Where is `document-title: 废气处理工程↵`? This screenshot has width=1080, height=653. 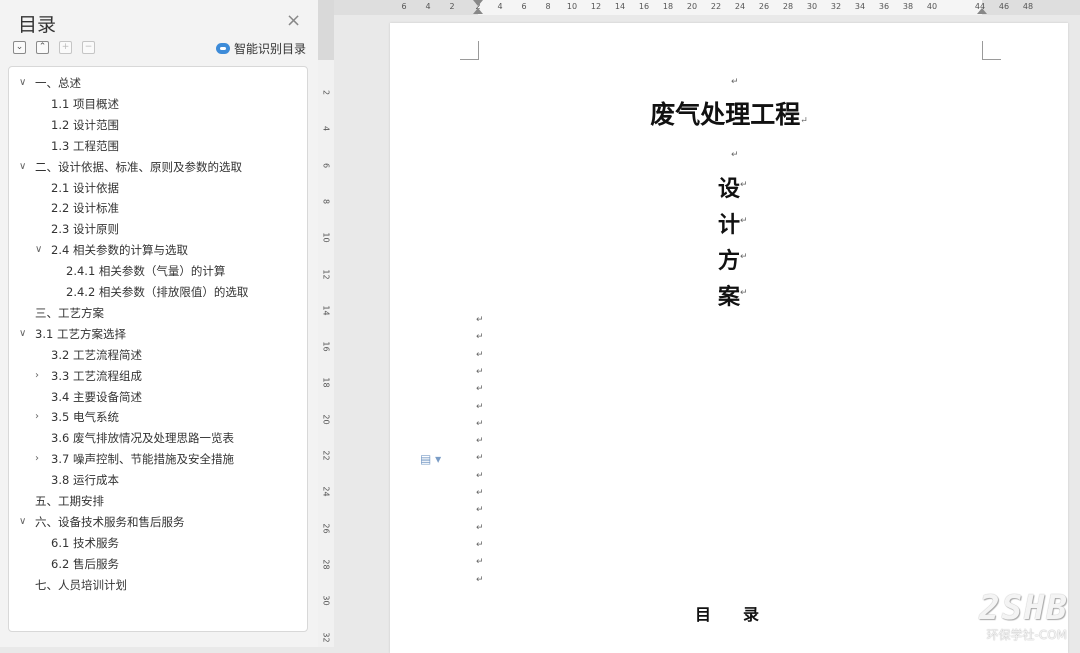 document-title: 废气处理工程↵ is located at coordinates (729, 113).